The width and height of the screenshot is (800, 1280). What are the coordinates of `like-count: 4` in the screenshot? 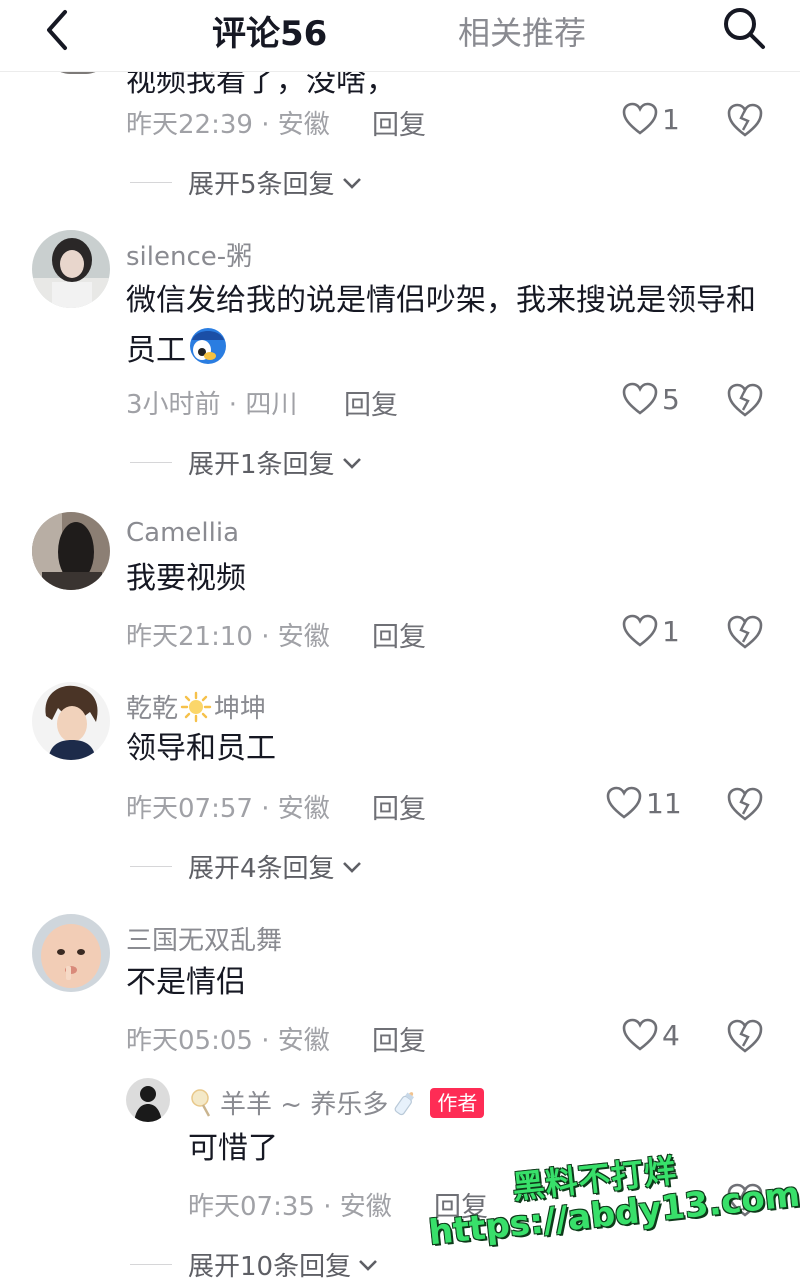 It's located at (671, 1035).